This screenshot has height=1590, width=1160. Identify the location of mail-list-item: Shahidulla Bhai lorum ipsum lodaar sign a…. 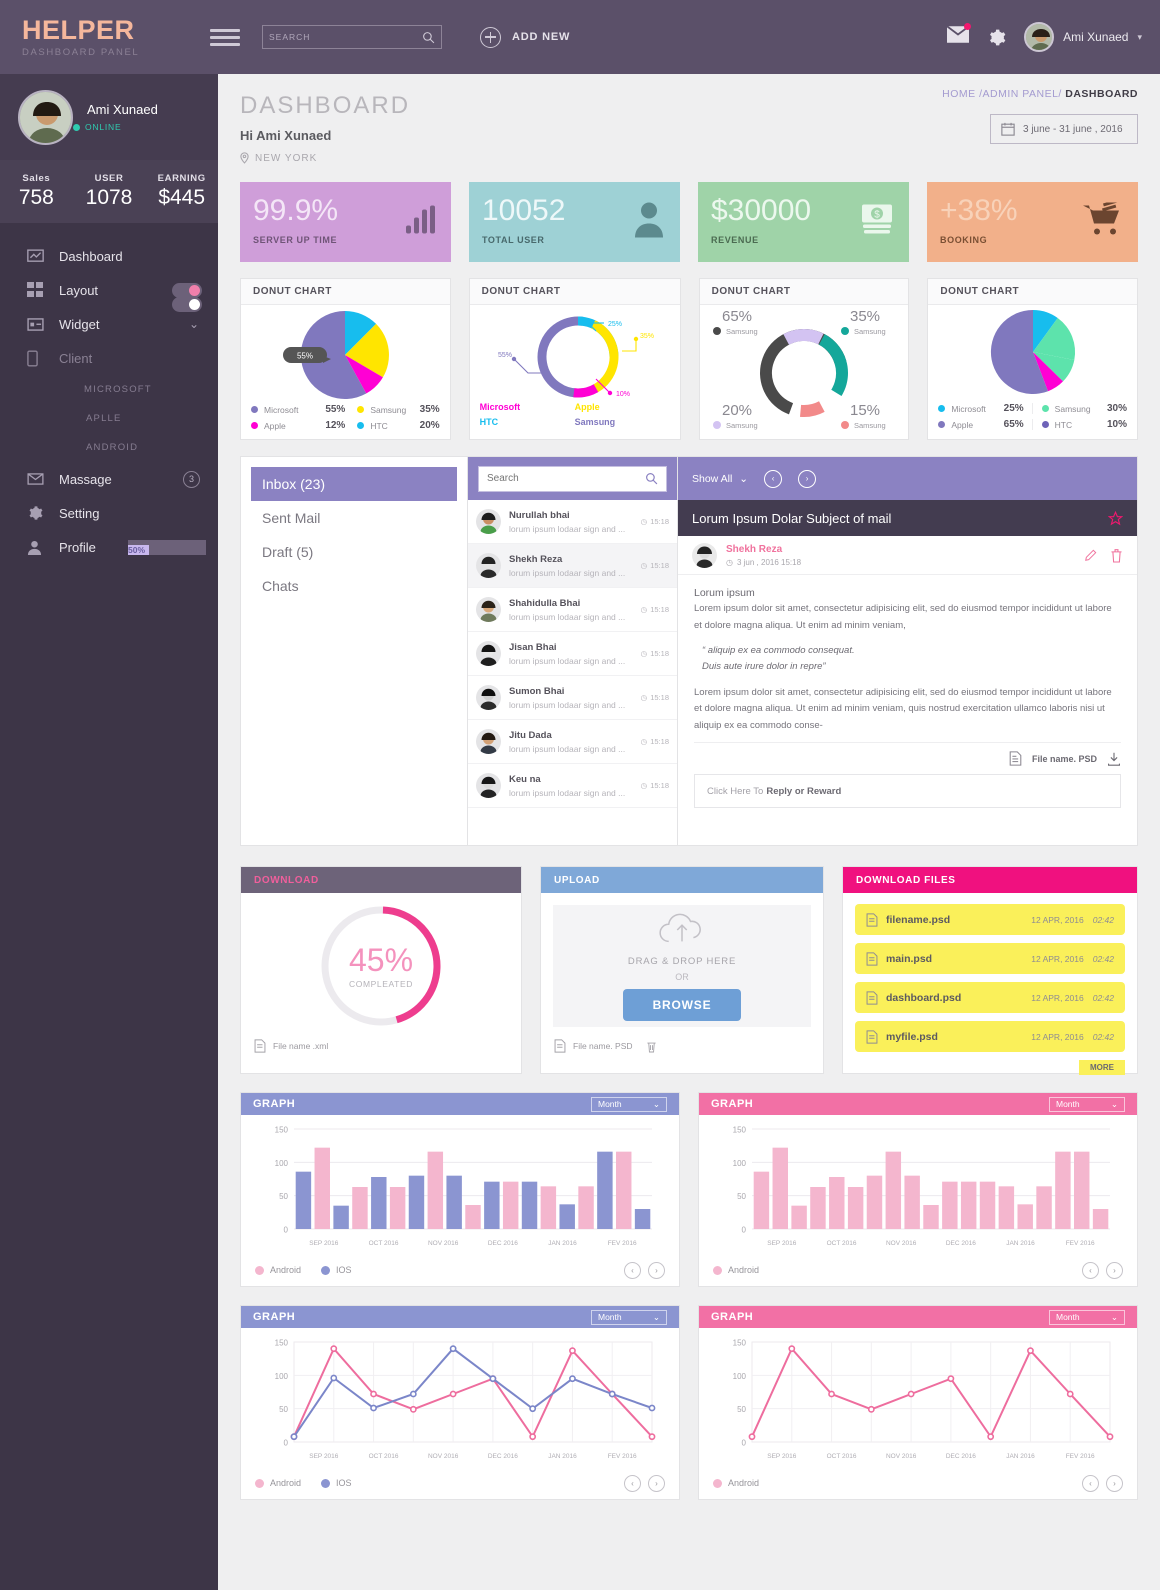
(572, 610).